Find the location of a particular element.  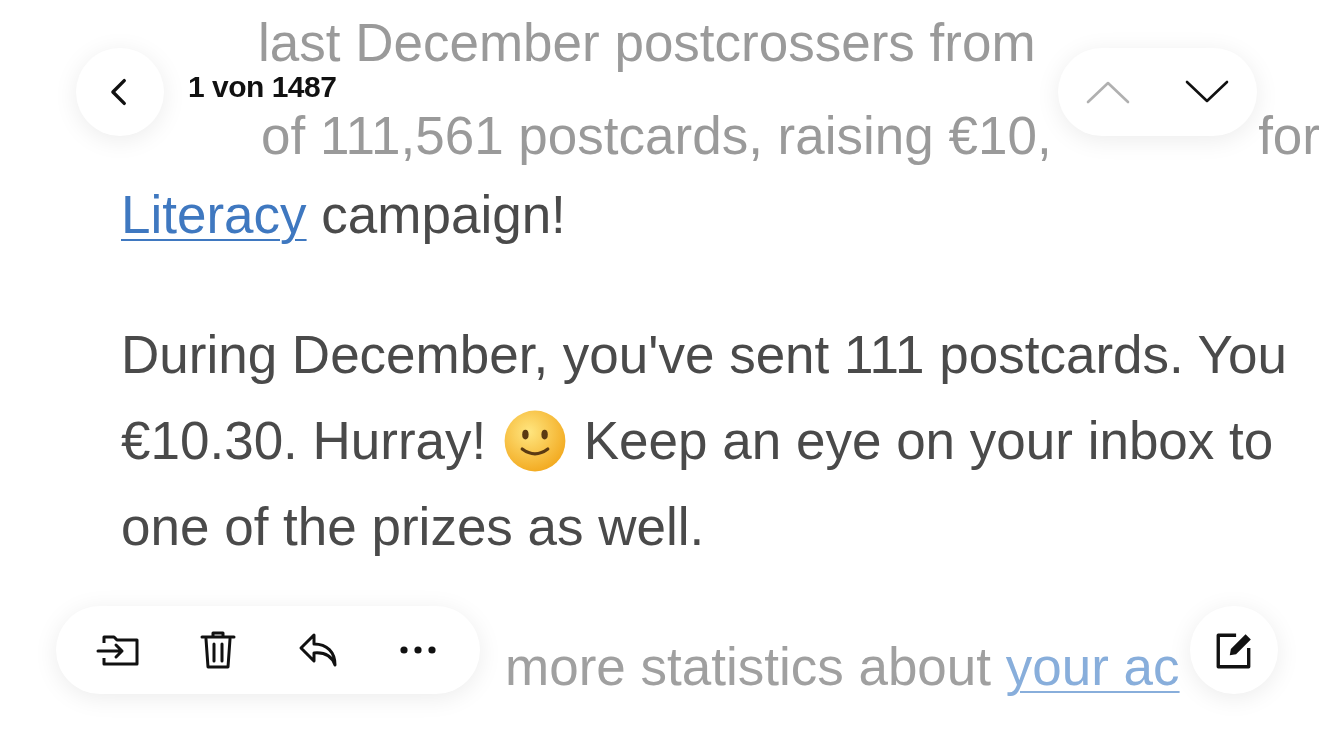

body-text: more statistics about is located at coordinates (749, 667).